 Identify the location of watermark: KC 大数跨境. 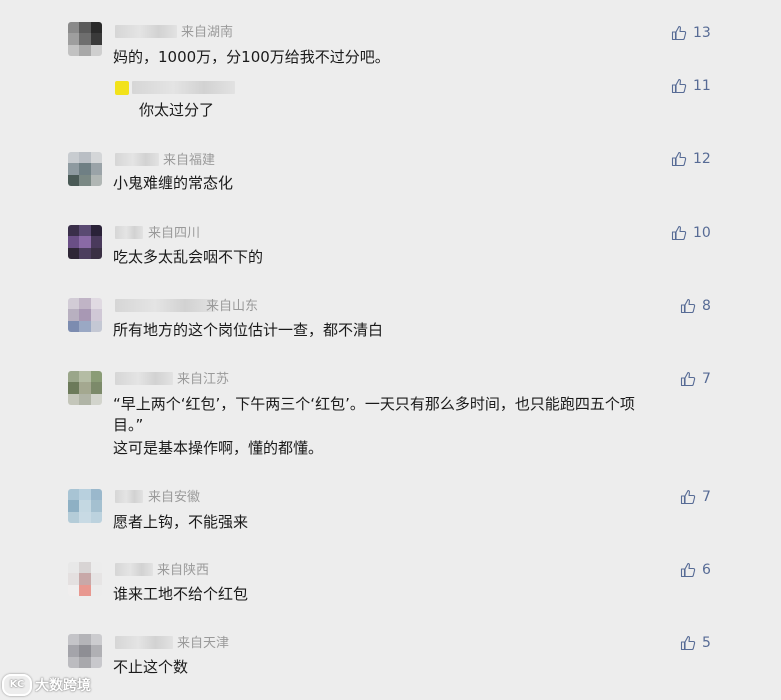
(46, 685).